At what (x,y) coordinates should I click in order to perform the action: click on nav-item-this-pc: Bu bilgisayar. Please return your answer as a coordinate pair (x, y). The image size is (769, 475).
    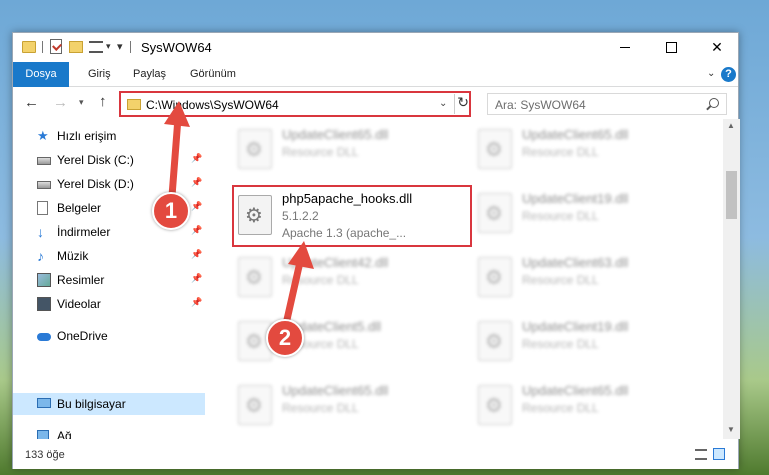
    Looking at the image, I should click on (109, 404).